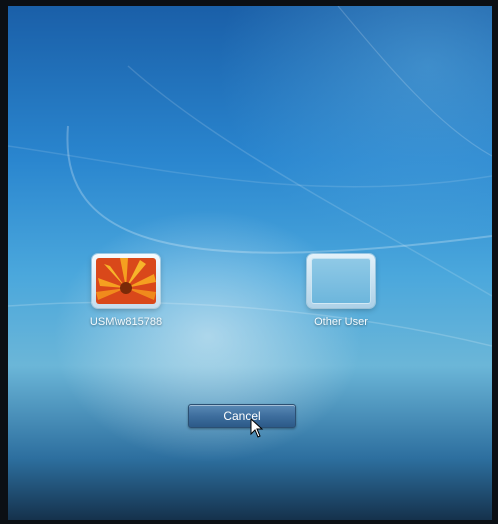  What do you see at coordinates (242, 416) in the screenshot?
I see `cancel-button: Cancel` at bounding box center [242, 416].